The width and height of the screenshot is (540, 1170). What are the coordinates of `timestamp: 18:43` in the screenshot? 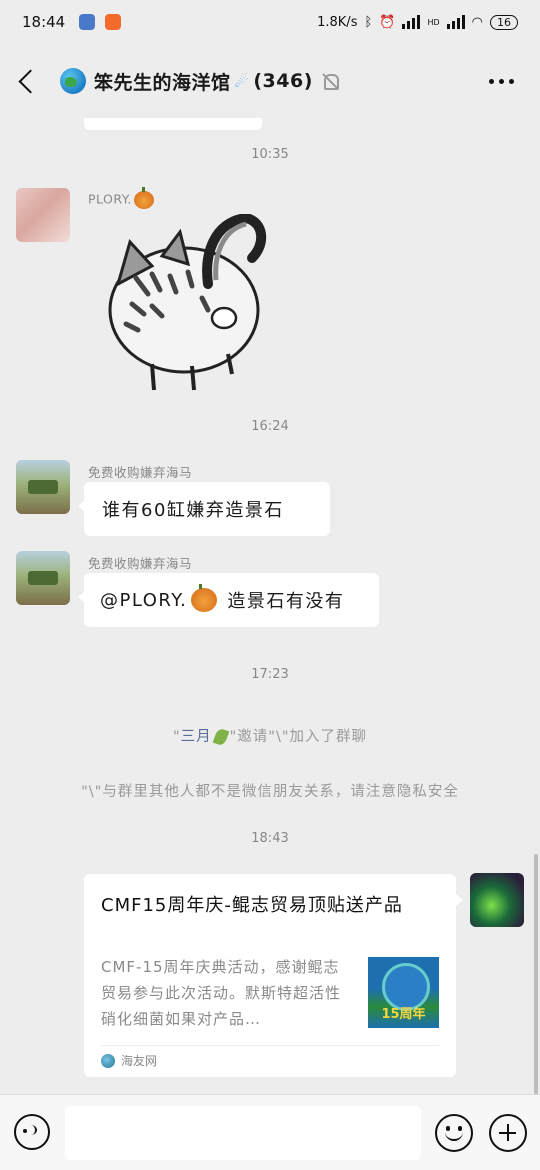 It's located at (270, 838).